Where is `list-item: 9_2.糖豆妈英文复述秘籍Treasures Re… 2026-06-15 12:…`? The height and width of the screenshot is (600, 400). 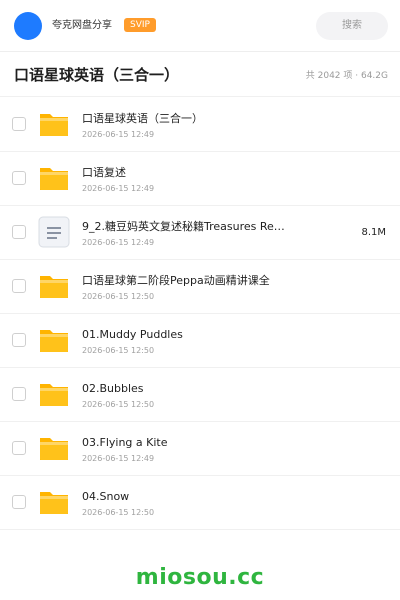
list-item: 9_2.糖豆妈英文复述秘籍Treasures Re… 2026-06-15 12:… is located at coordinates (200, 233).